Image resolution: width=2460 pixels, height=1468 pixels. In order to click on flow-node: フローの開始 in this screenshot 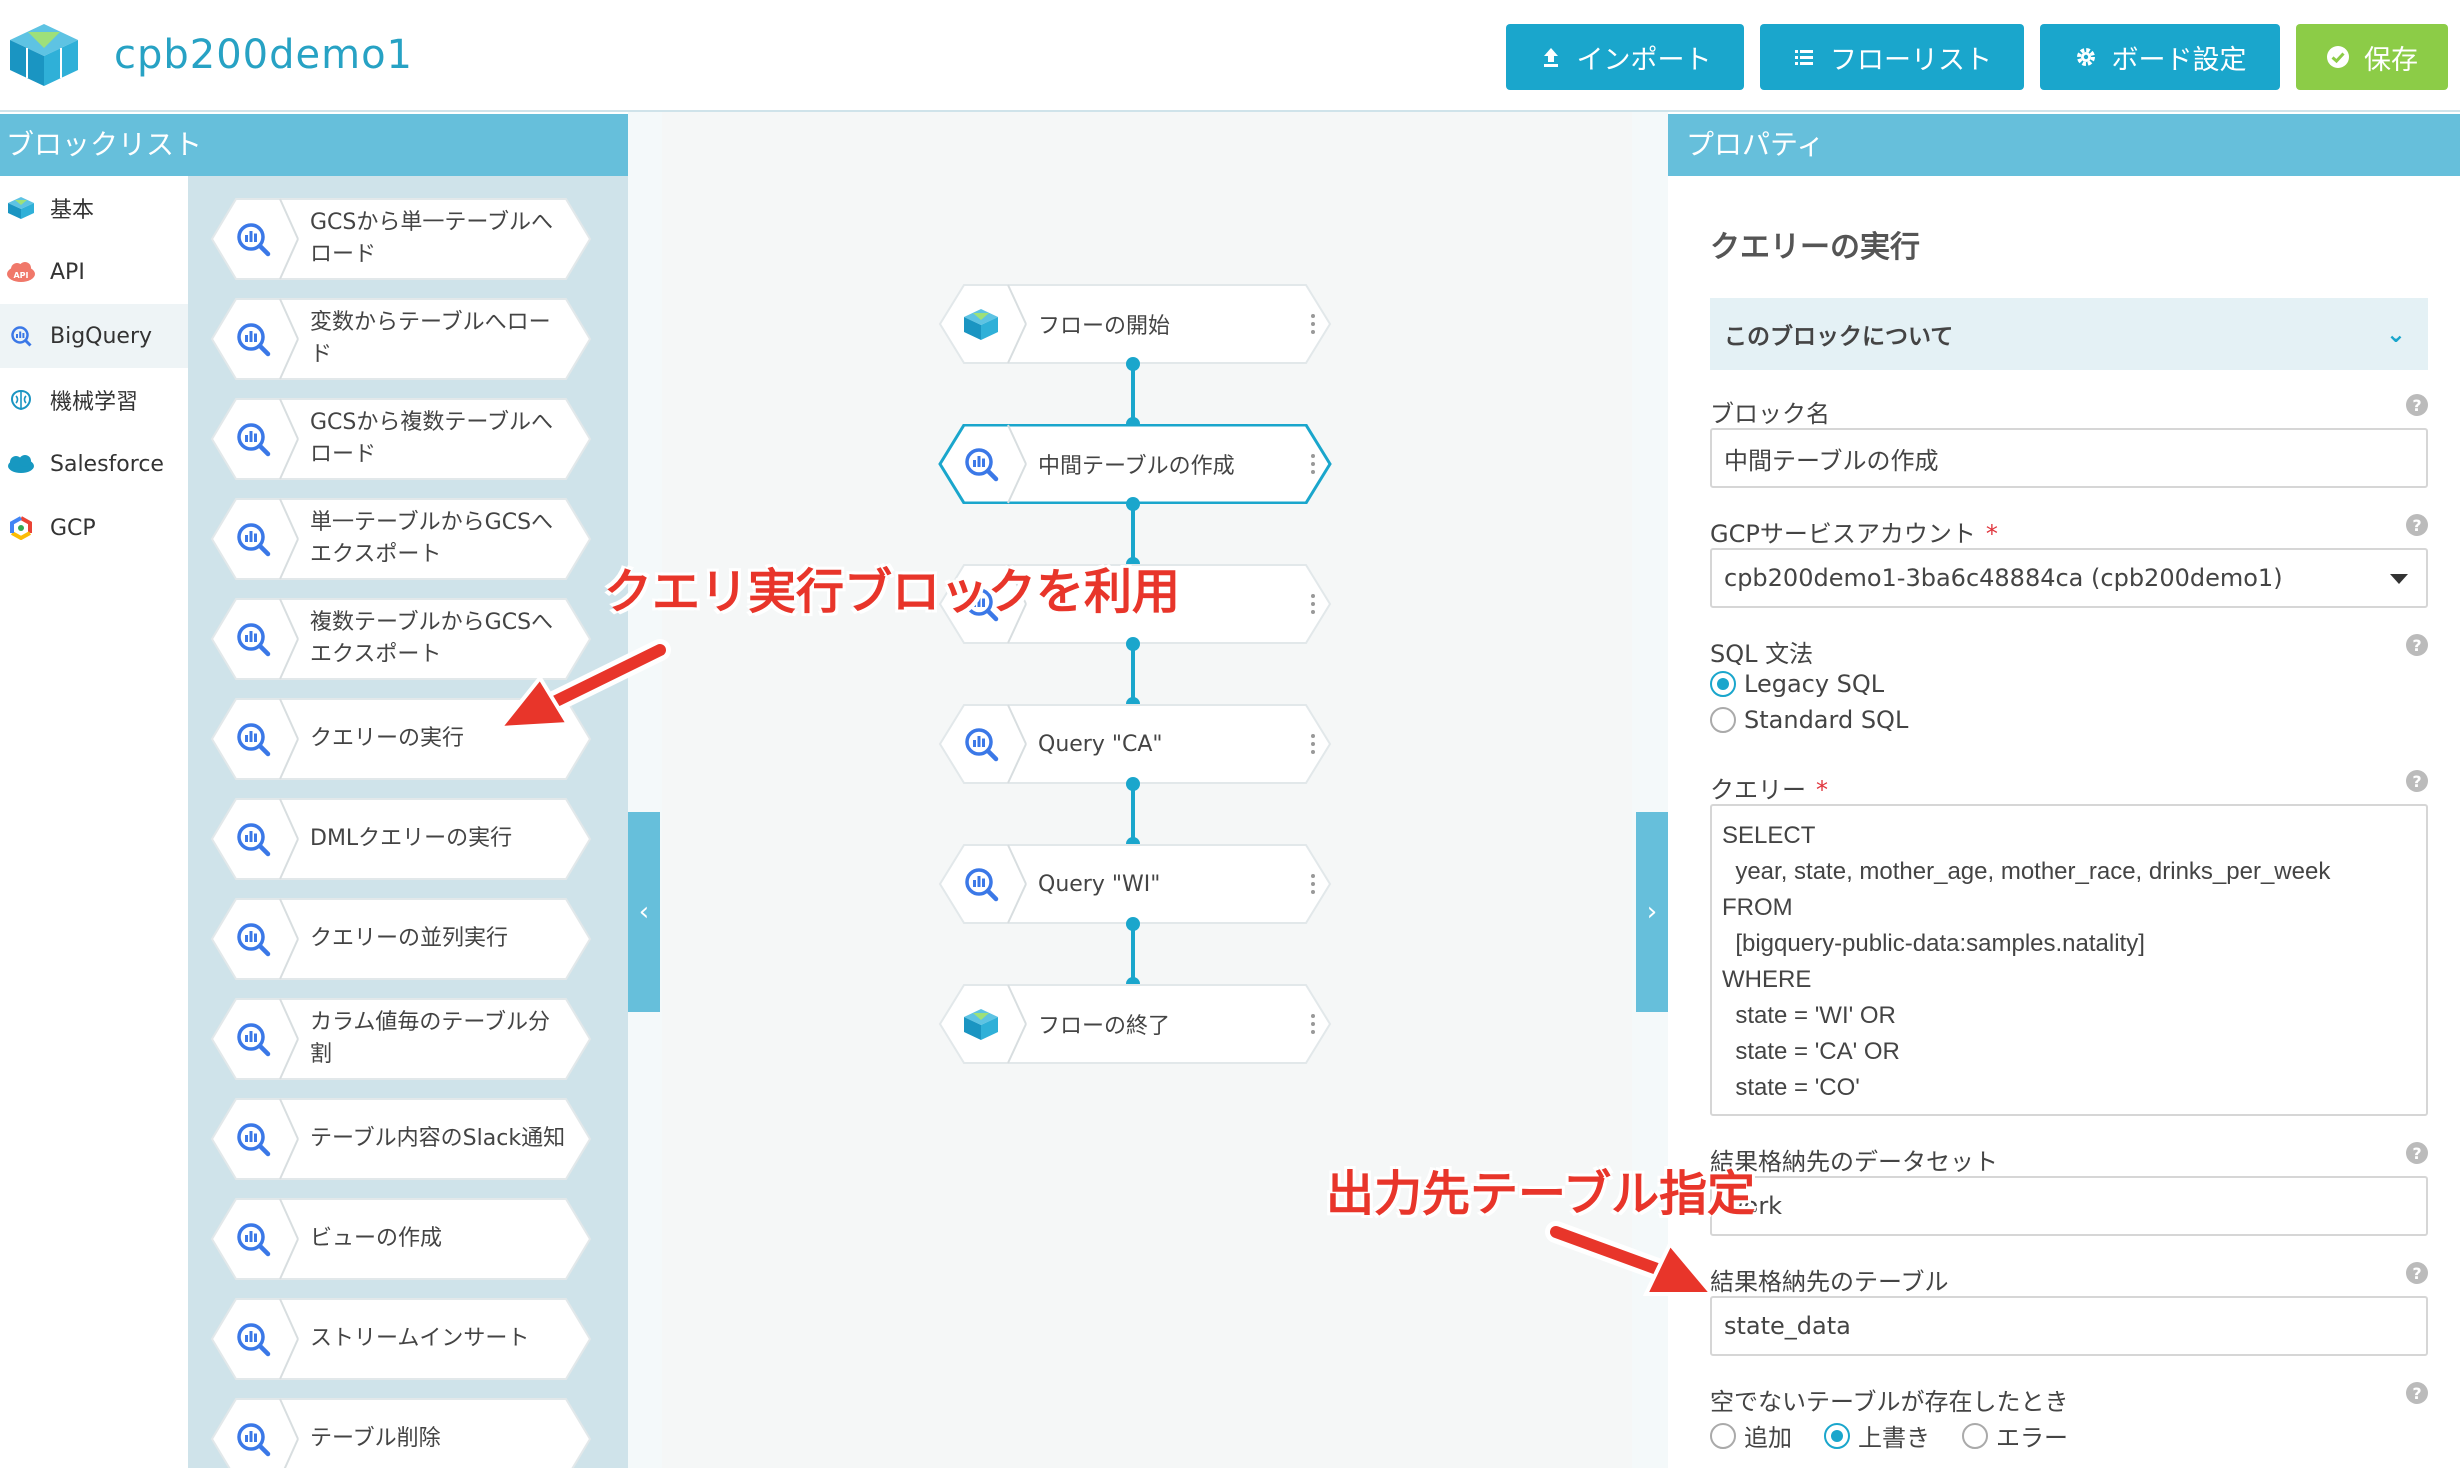, I will do `click(1135, 324)`.